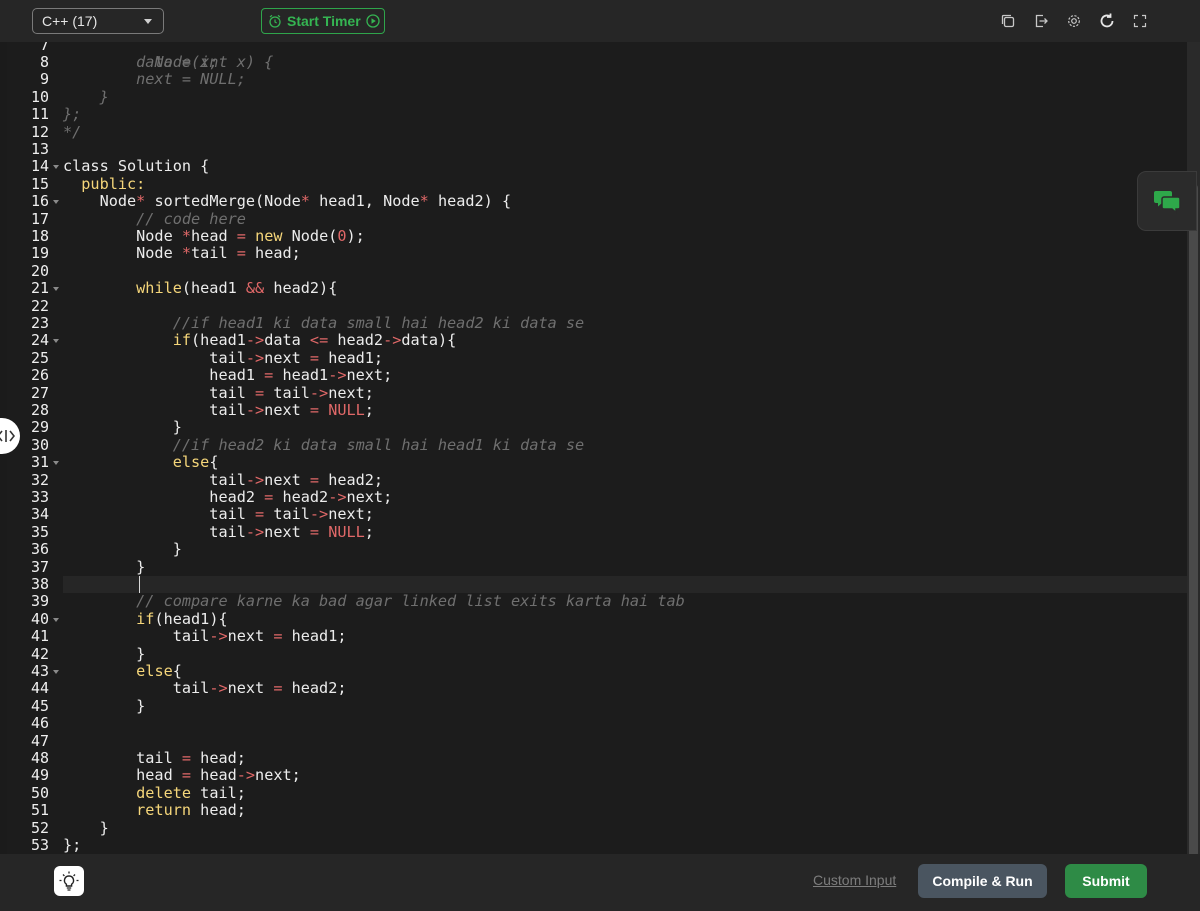 Image resolution: width=1200 pixels, height=911 pixels. I want to click on code-token: Node, so click(122, 236).